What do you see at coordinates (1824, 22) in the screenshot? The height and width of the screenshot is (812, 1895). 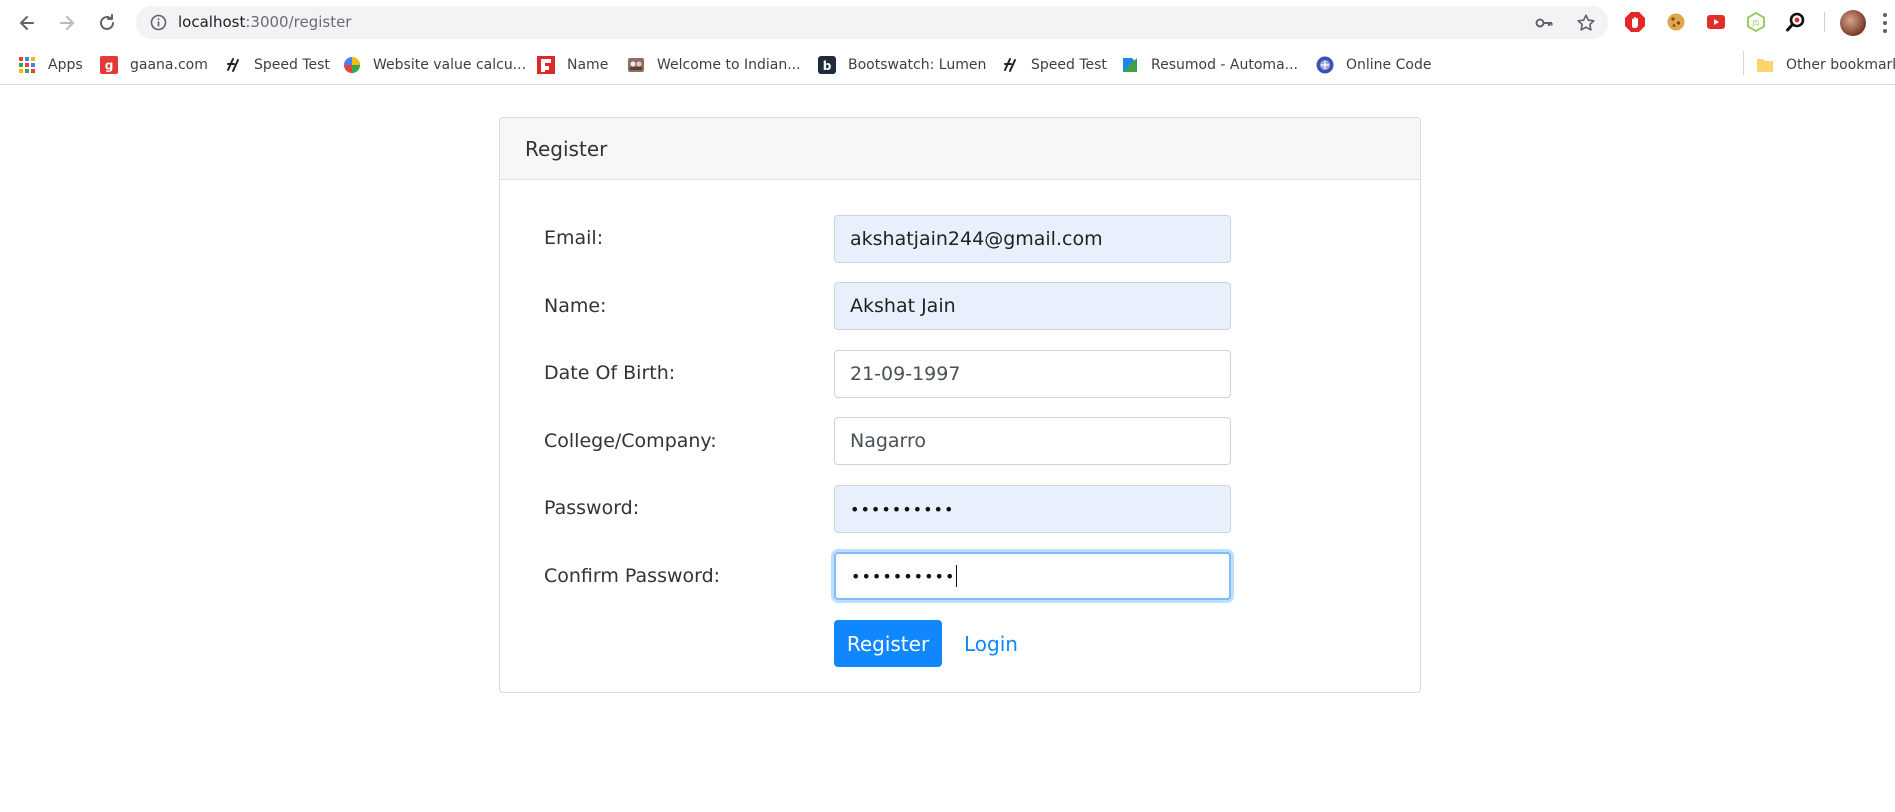 I see `toolbar-separator` at bounding box center [1824, 22].